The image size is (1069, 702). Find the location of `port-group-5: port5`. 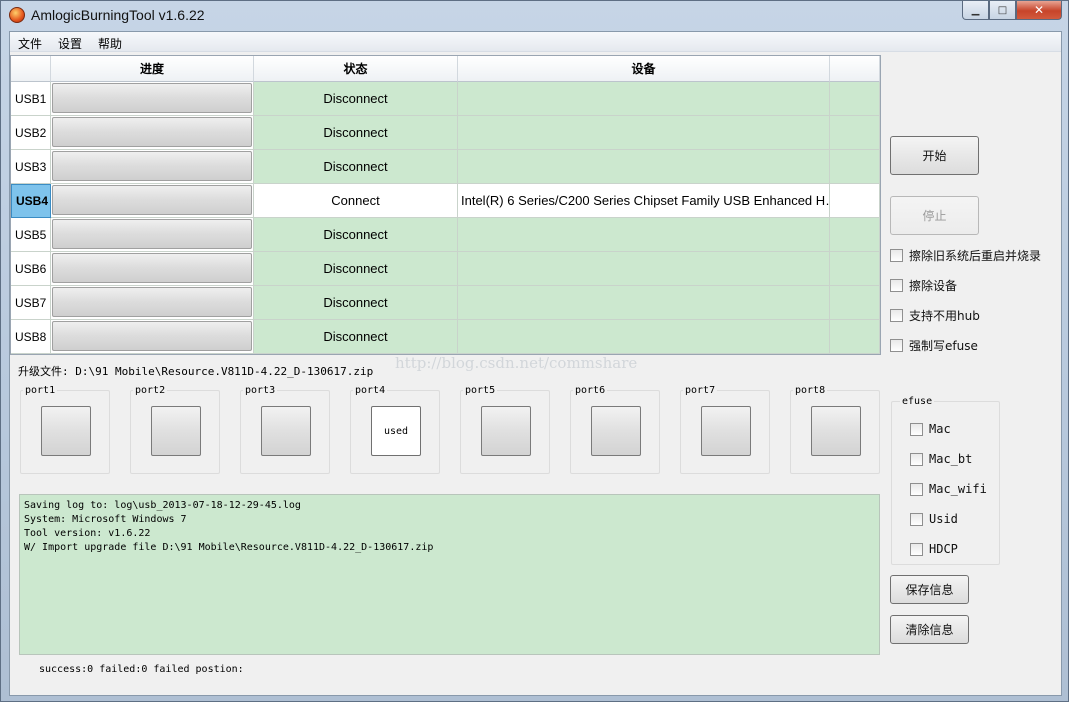

port-group-5: port5 is located at coordinates (505, 429).